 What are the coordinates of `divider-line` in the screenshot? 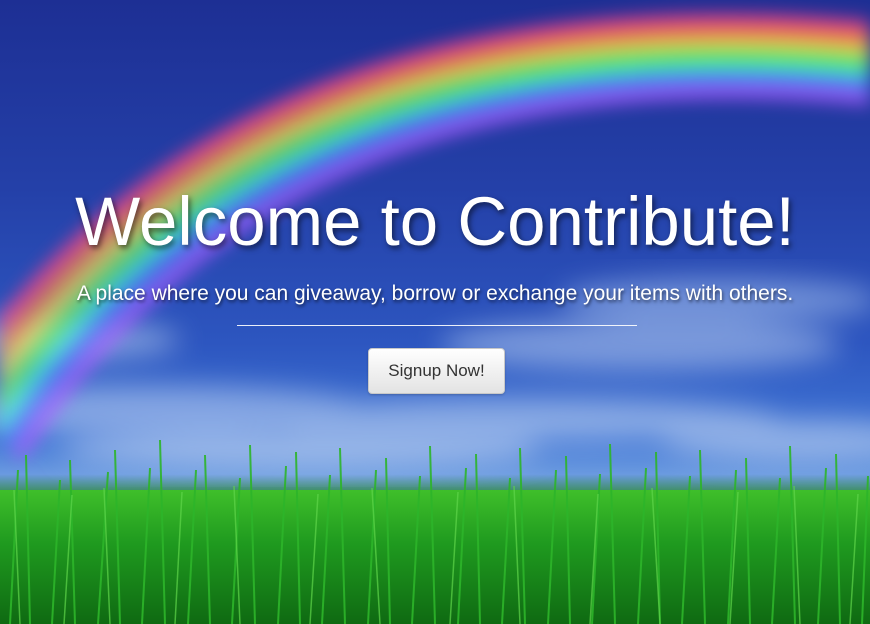 It's located at (437, 325).